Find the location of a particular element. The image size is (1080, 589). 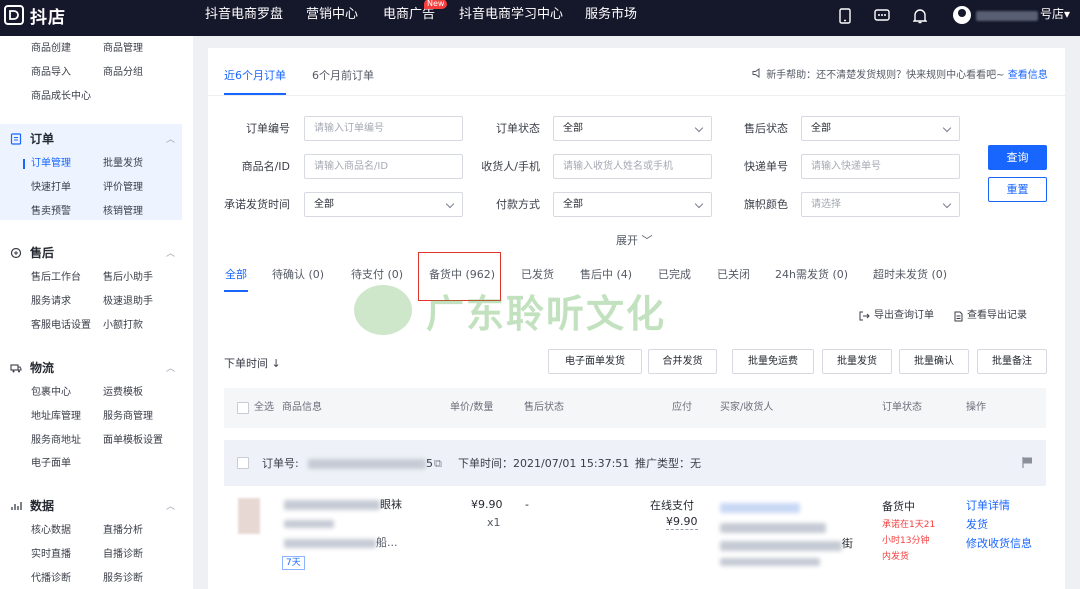

sidebar-item-address-library: 地址库管理 is located at coordinates (56, 417).